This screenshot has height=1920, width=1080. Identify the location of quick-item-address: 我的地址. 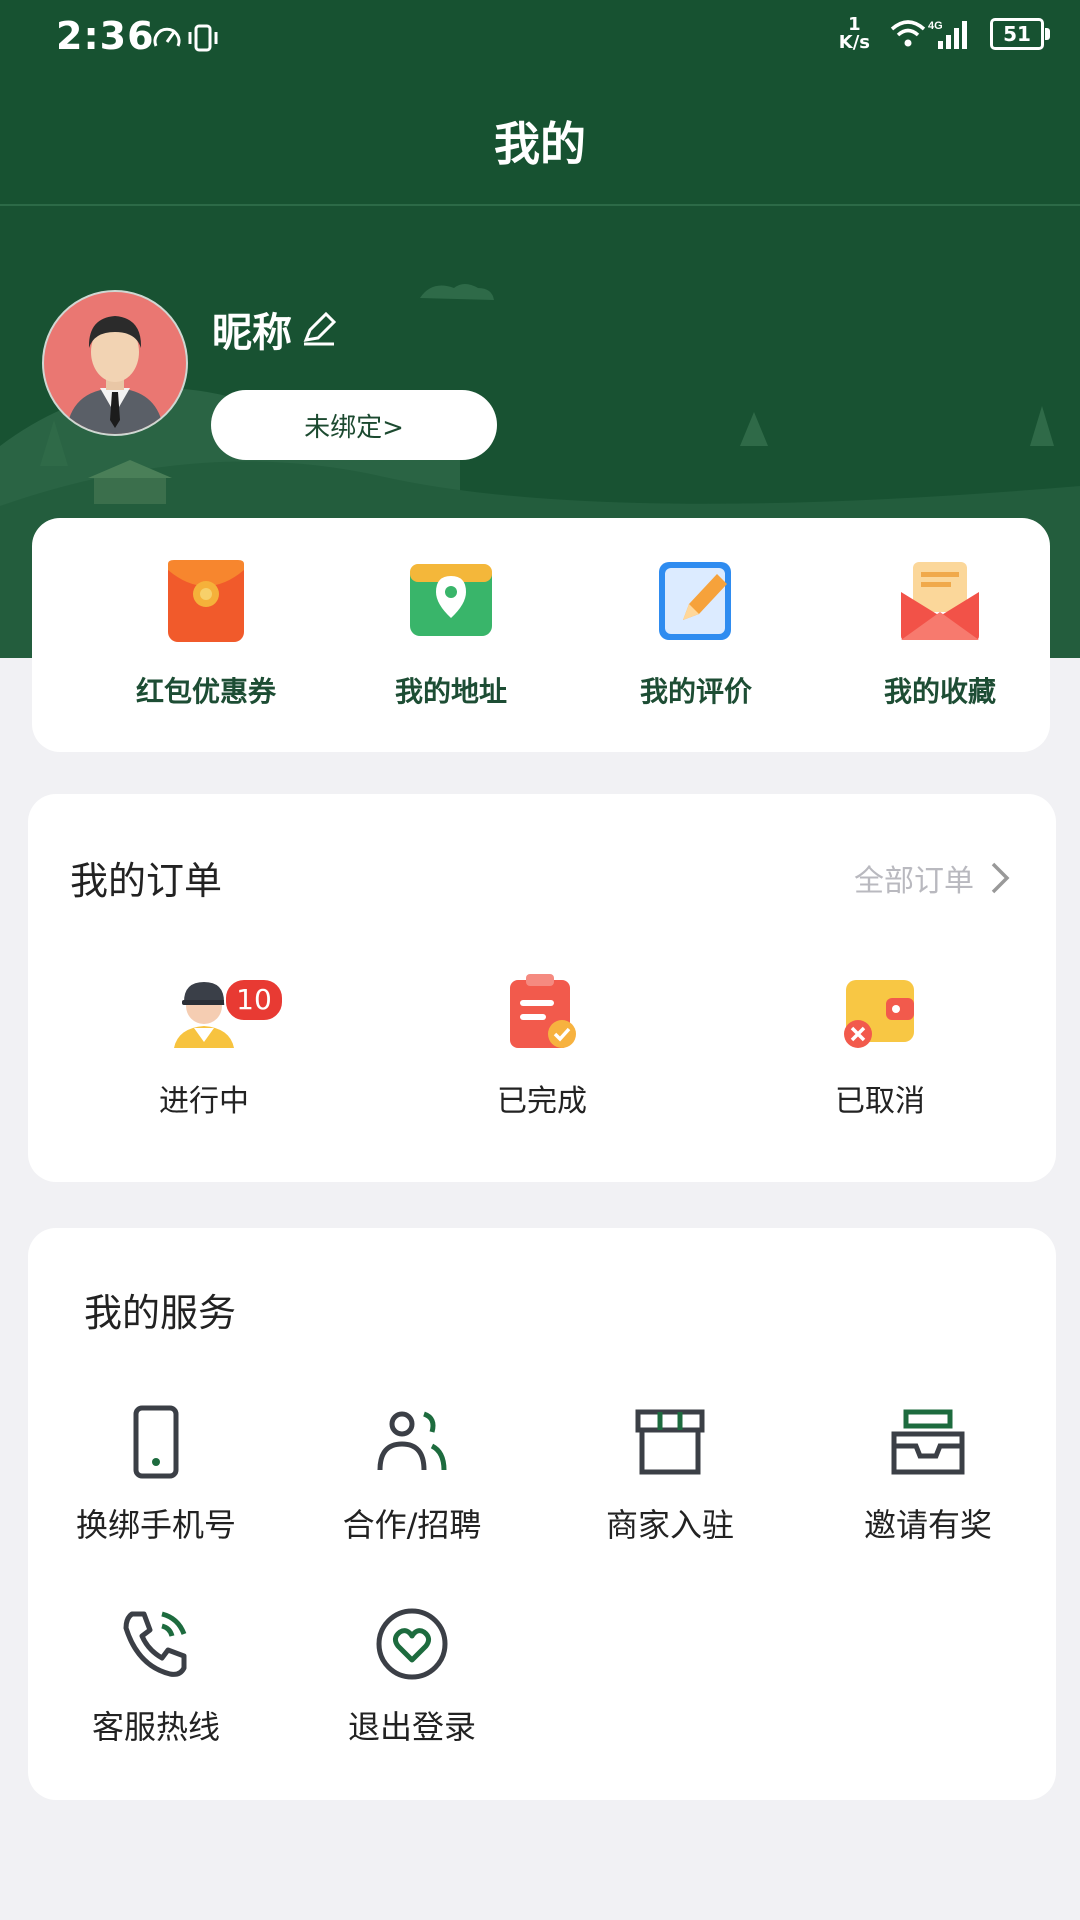
(451, 634).